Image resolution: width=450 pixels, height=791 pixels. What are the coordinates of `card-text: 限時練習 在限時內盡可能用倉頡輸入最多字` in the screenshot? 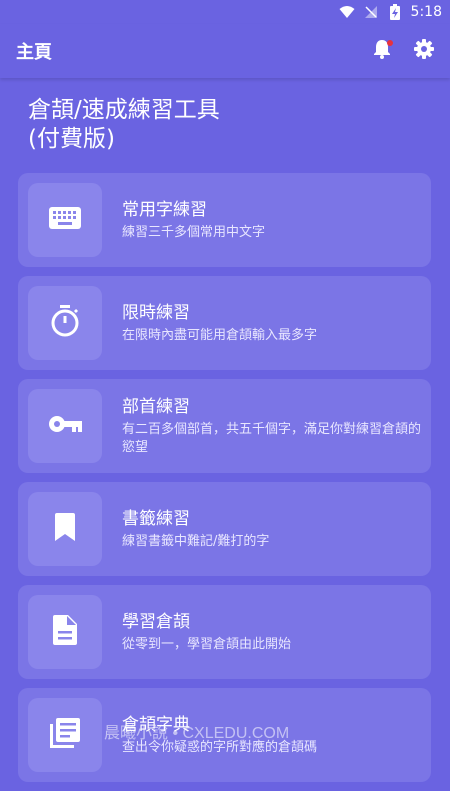 It's located at (272, 323).